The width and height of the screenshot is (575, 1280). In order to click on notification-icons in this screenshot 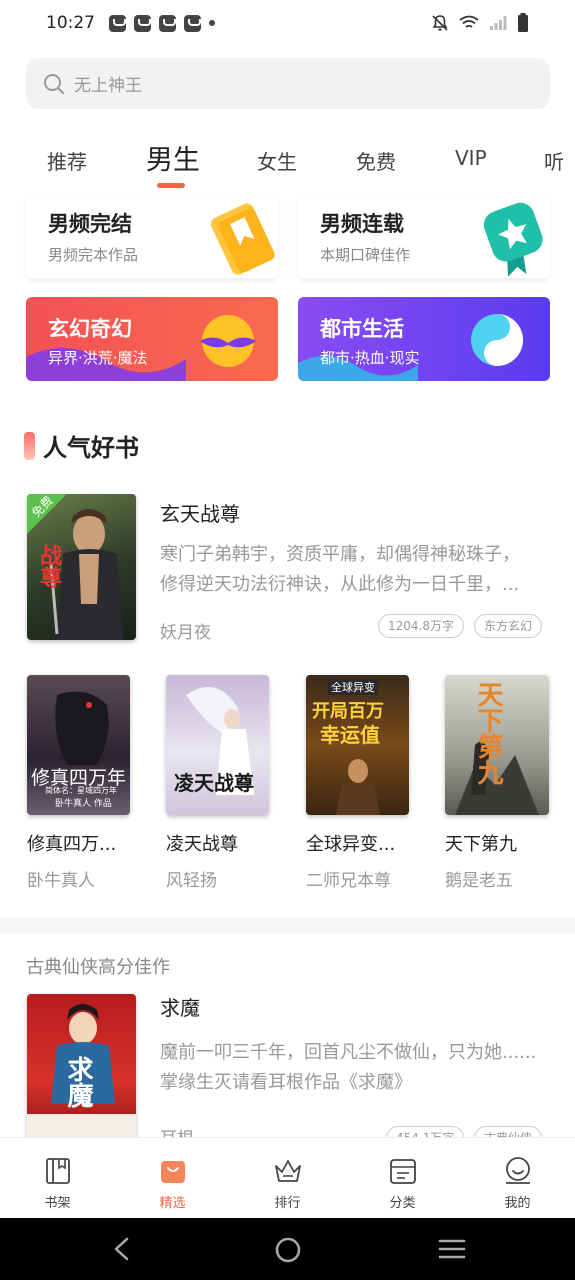, I will do `click(162, 23)`.